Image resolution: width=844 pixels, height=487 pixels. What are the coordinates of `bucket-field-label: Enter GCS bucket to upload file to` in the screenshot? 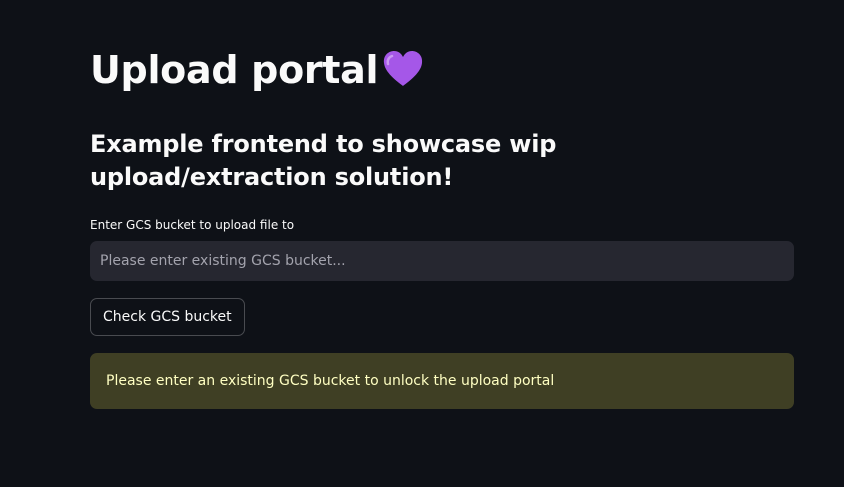 It's located at (192, 225).